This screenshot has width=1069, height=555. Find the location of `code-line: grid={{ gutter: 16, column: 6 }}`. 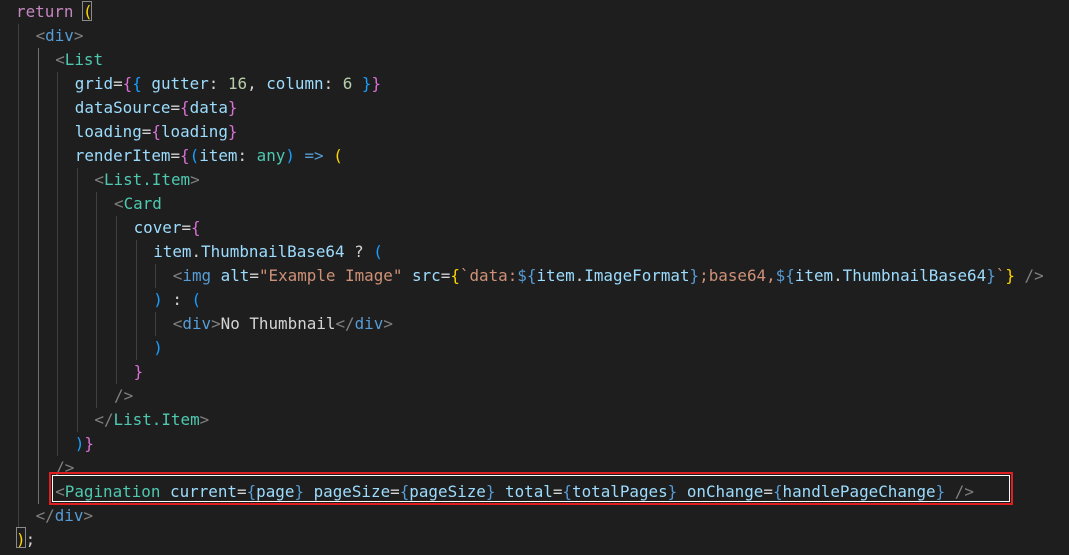

code-line: grid={{ gutter: 16, column: 6 }} is located at coordinates (228, 84).